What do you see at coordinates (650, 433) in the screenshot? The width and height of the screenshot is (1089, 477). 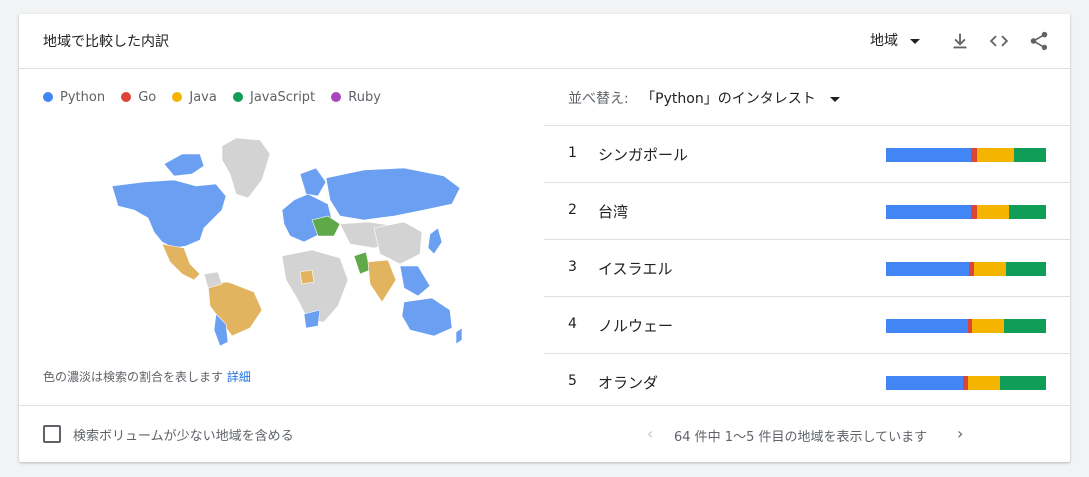 I see `chevron-left-icon: ‹` at bounding box center [650, 433].